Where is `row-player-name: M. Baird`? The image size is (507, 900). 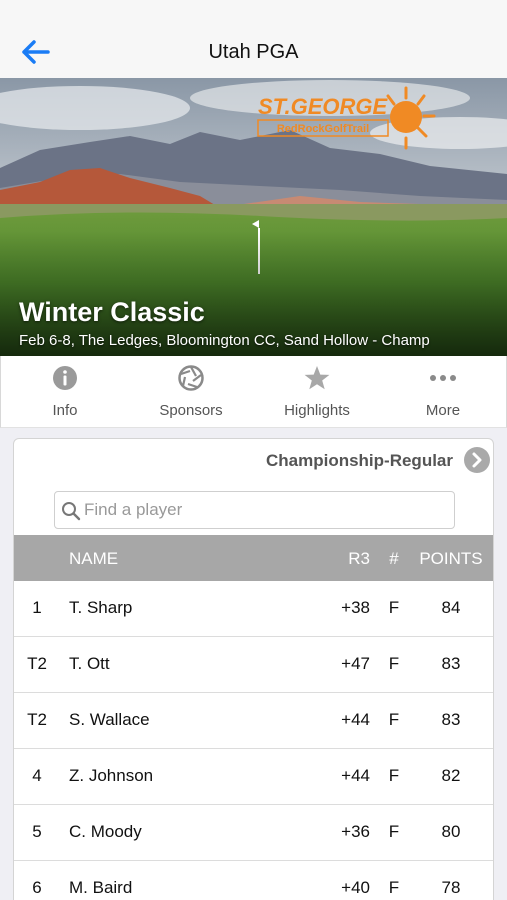 row-player-name: M. Baird is located at coordinates (101, 887).